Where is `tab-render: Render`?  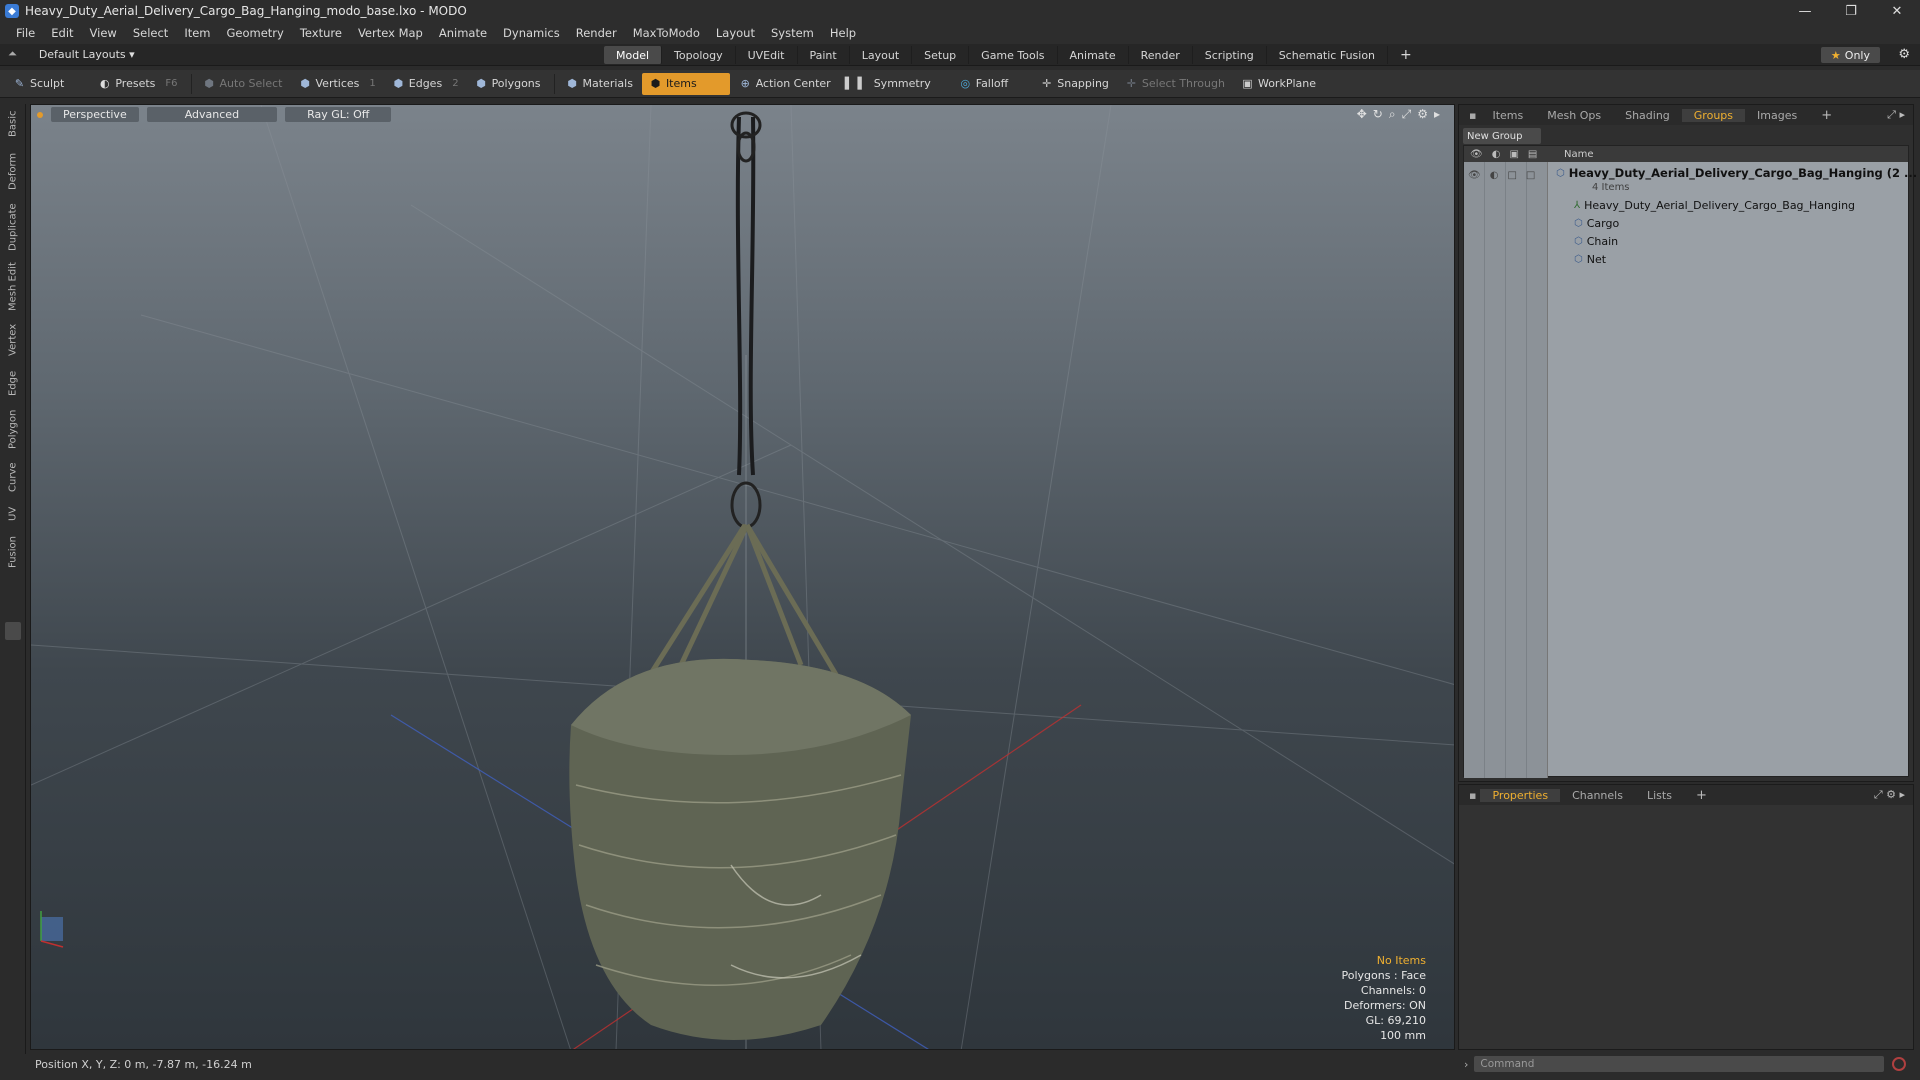 tab-render: Render is located at coordinates (1161, 55).